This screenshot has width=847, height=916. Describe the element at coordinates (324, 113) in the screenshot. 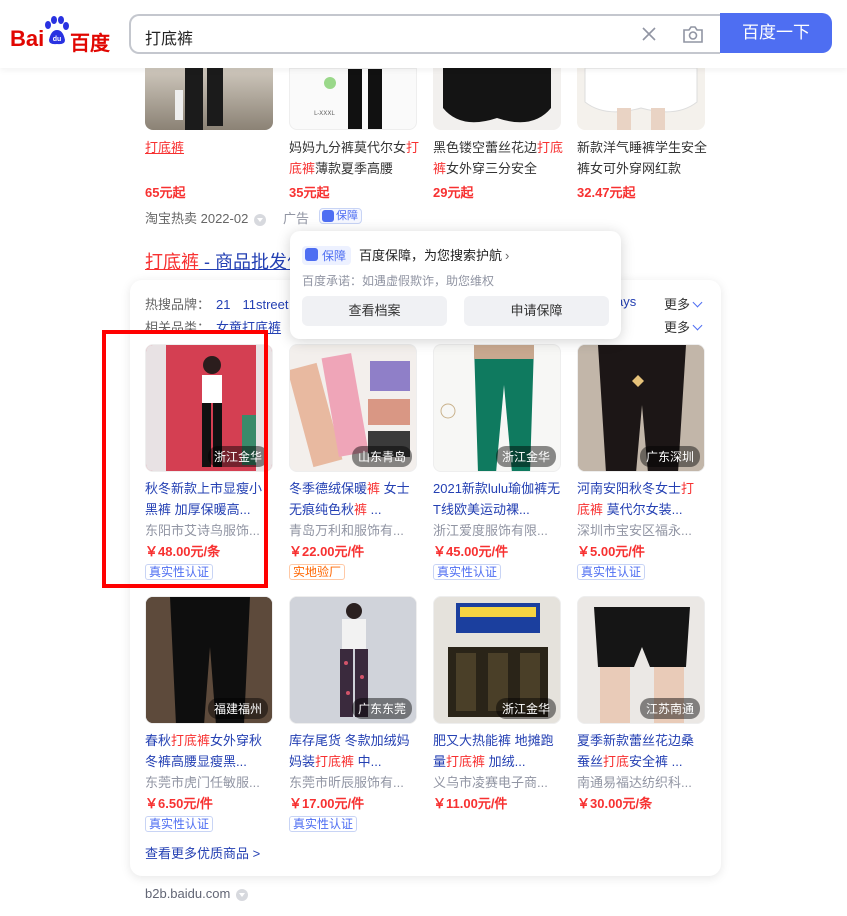

I see `svg-text: L-XXXL` at that location.